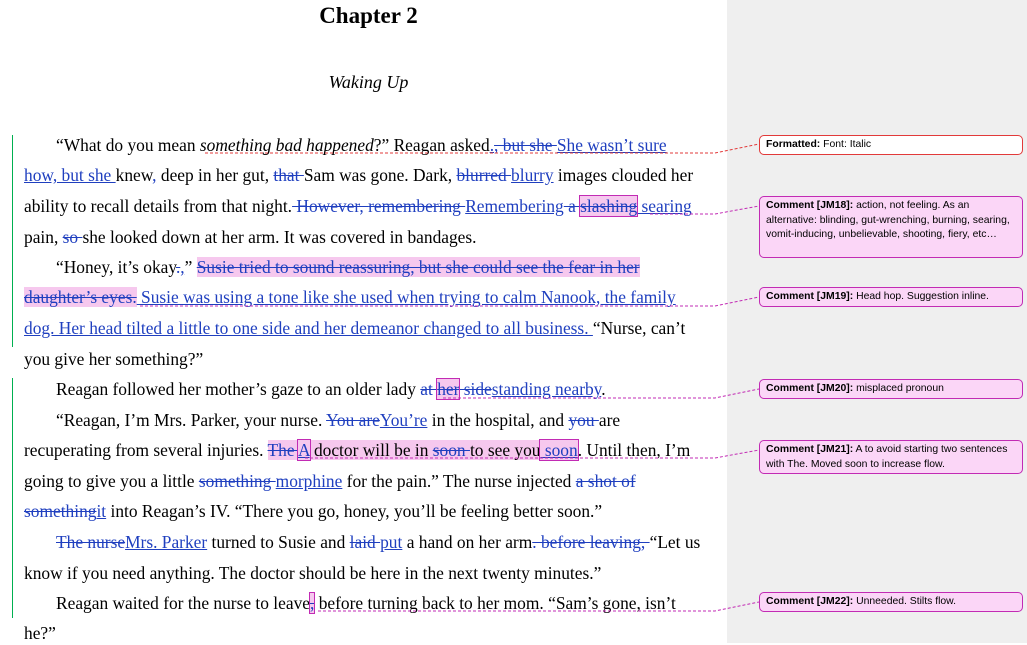 The height and width of the screenshot is (645, 1027). Describe the element at coordinates (898, 388) in the screenshot. I see `balloon-text: misplaced pronoun` at that location.